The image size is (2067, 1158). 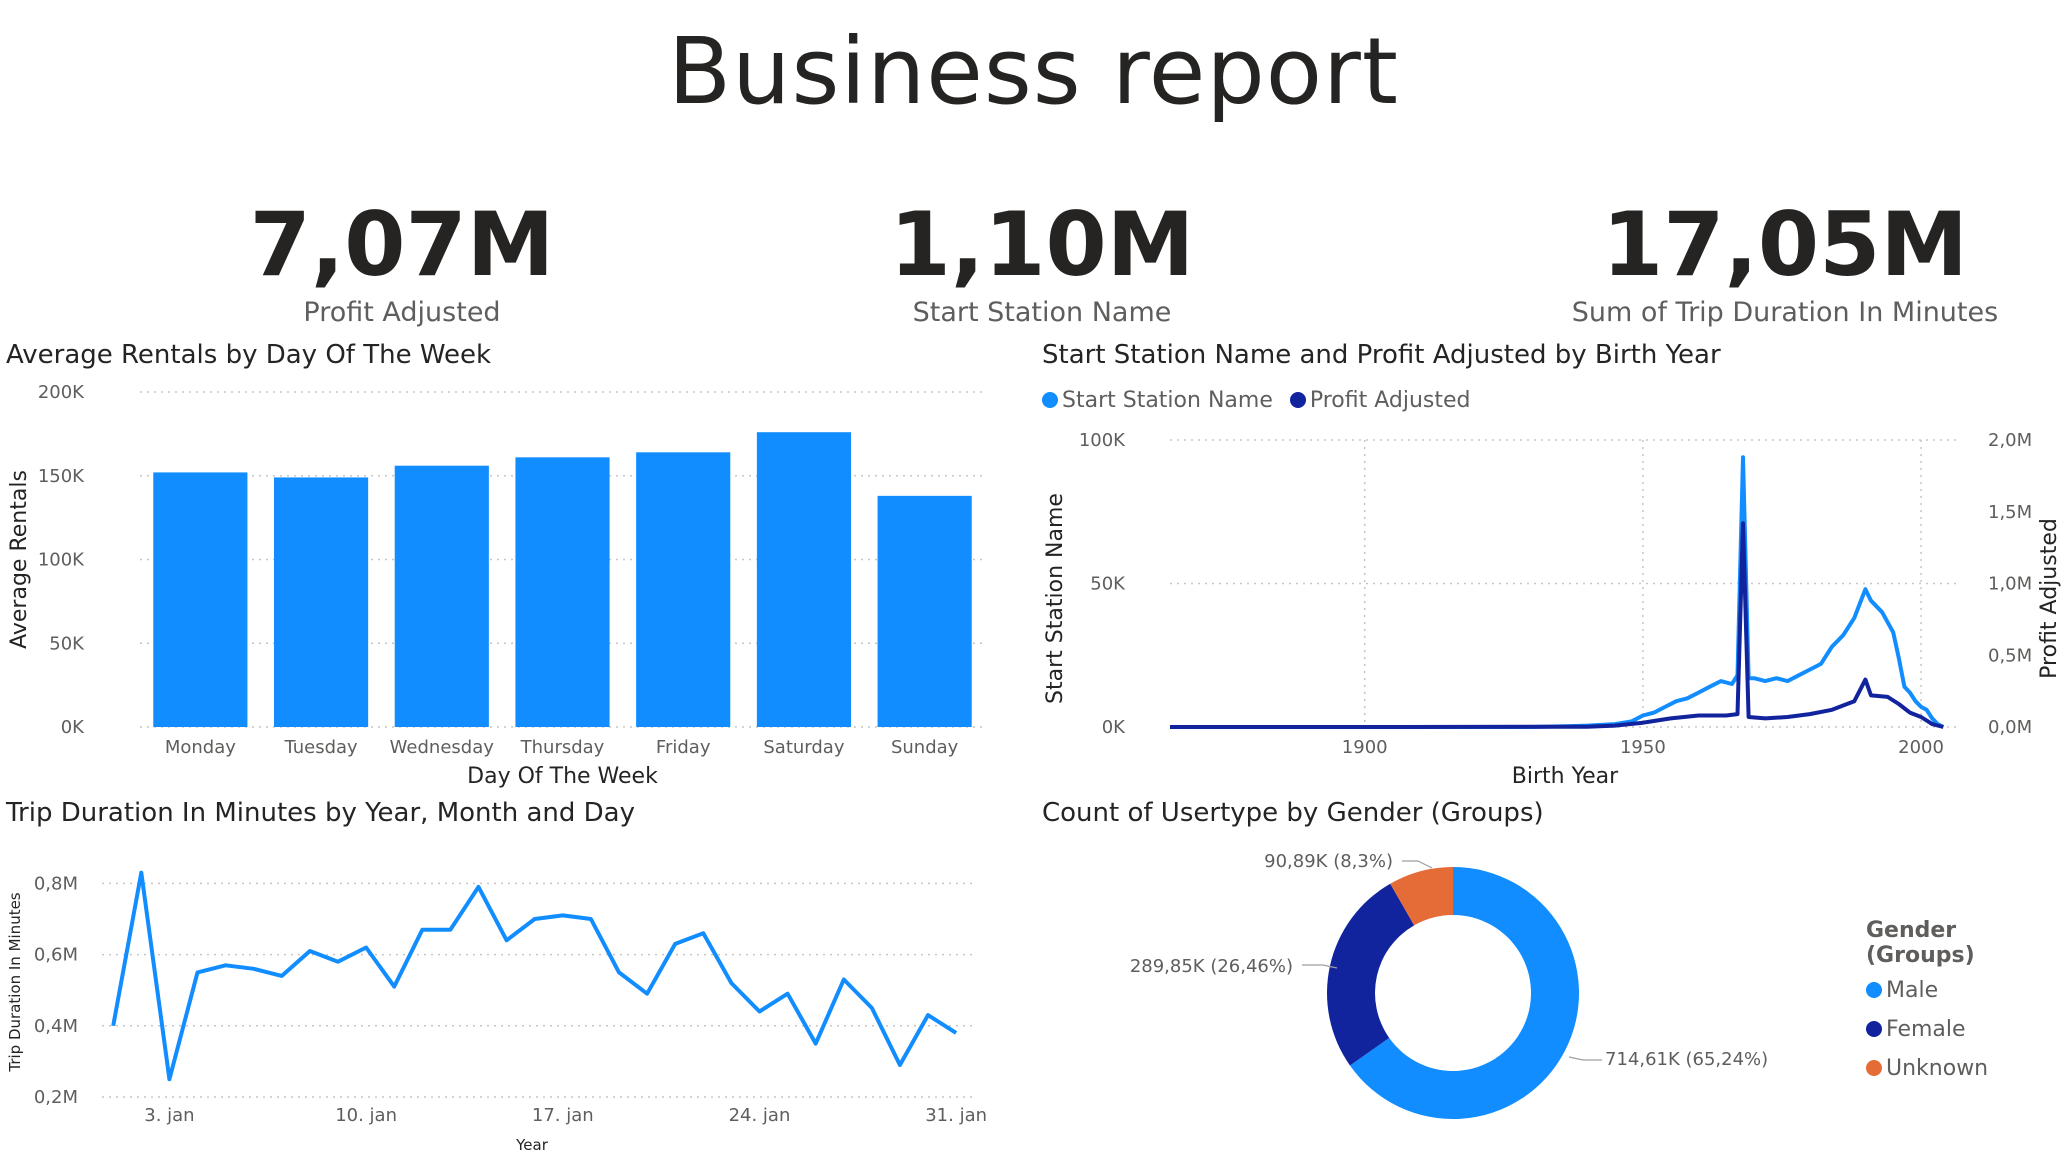 What do you see at coordinates (1328, 861) in the screenshot?
I see `data-label: 90,89K (8,3%)` at bounding box center [1328, 861].